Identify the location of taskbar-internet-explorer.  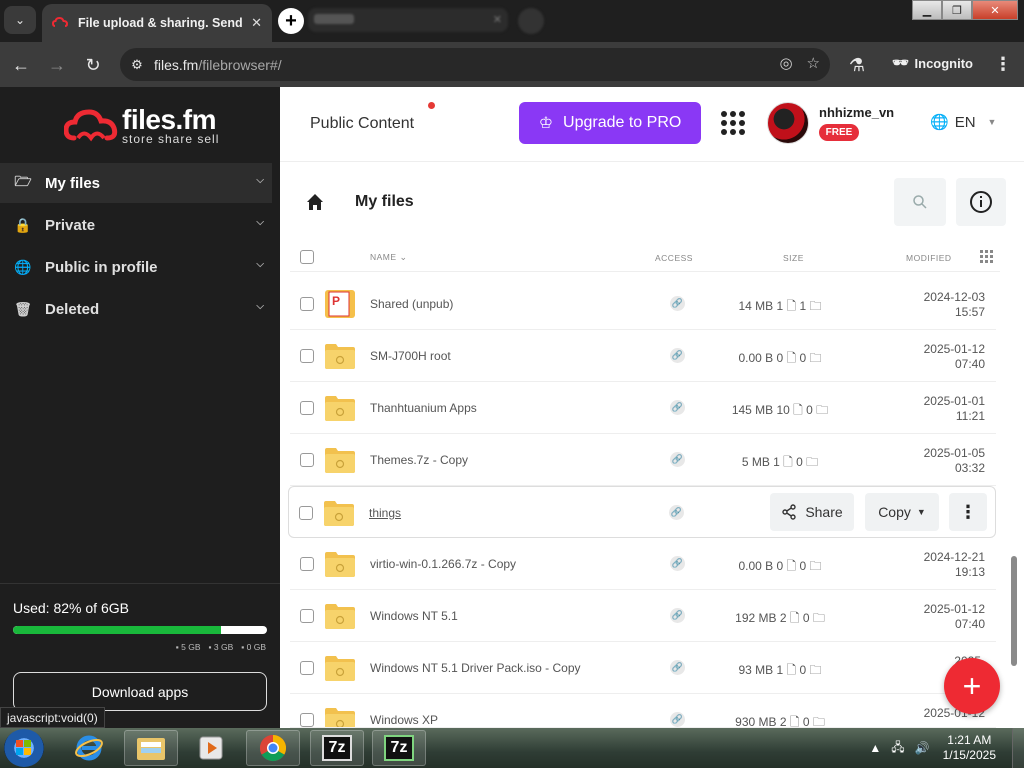
(89, 748).